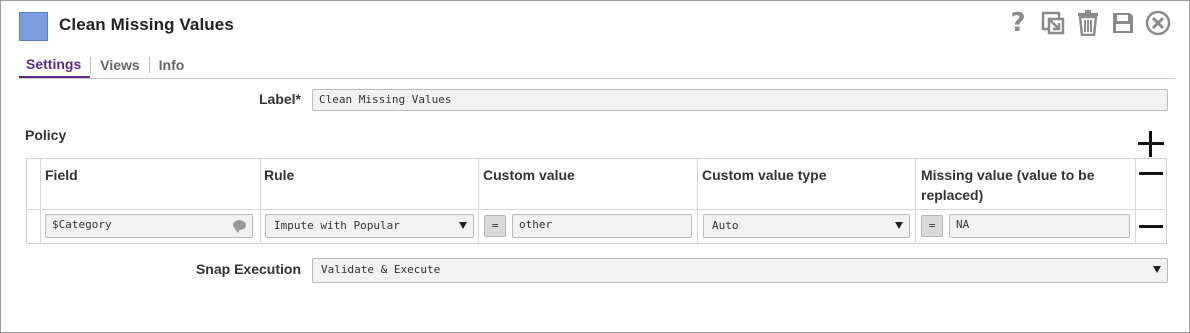  Describe the element at coordinates (597, 78) in the screenshot. I see `tab-underline-rule` at that location.